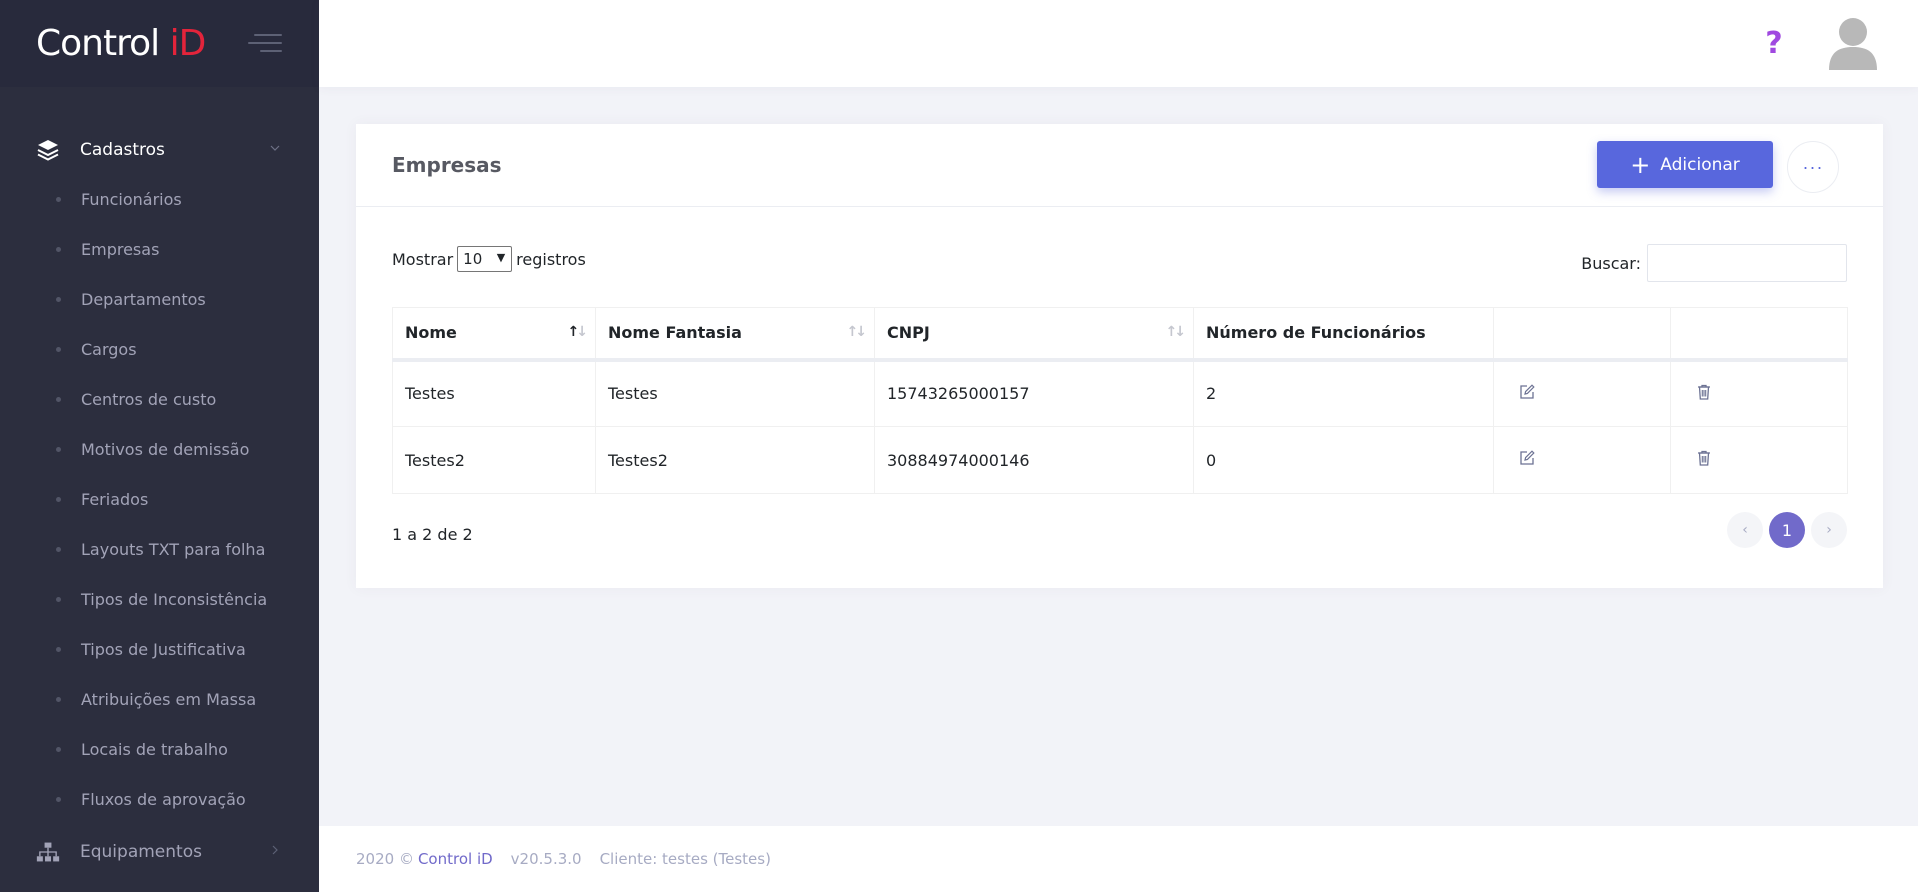 Image resolution: width=1918 pixels, height=892 pixels. Describe the element at coordinates (1316, 333) in the screenshot. I see `column-header-label: Número de Funcionários` at that location.